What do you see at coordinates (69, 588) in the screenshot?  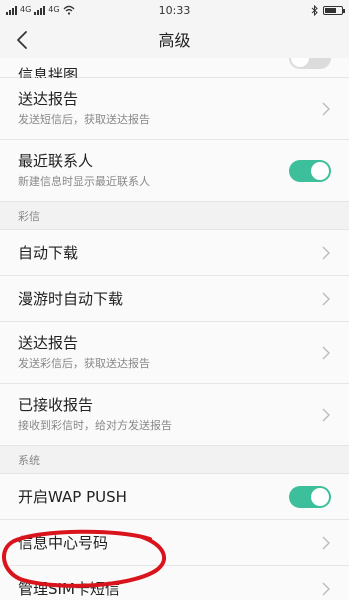 I see `setting-title: 管理SIM卡短信` at bounding box center [69, 588].